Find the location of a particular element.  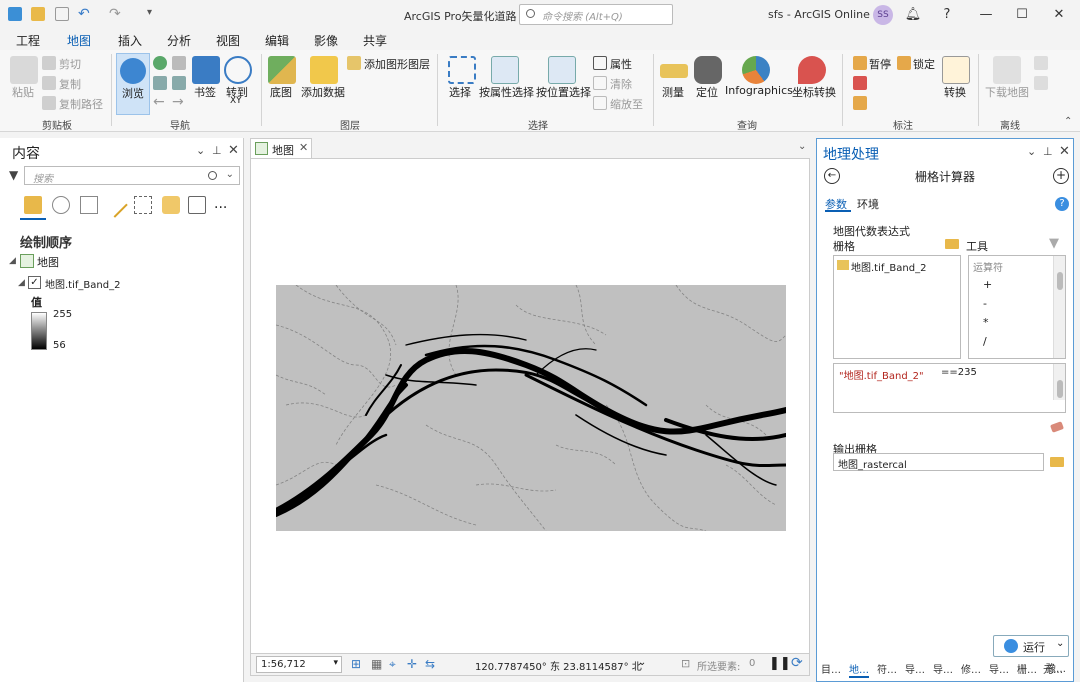

select-by-location-button: 按位置选择 is located at coordinates (563, 92).